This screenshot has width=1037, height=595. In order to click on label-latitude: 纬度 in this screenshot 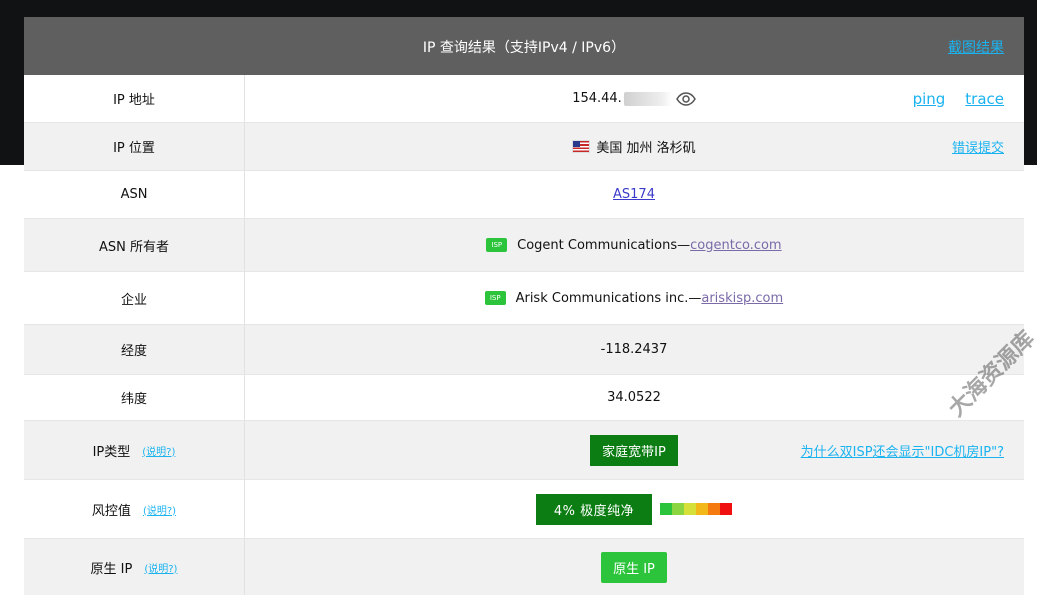, I will do `click(134, 397)`.